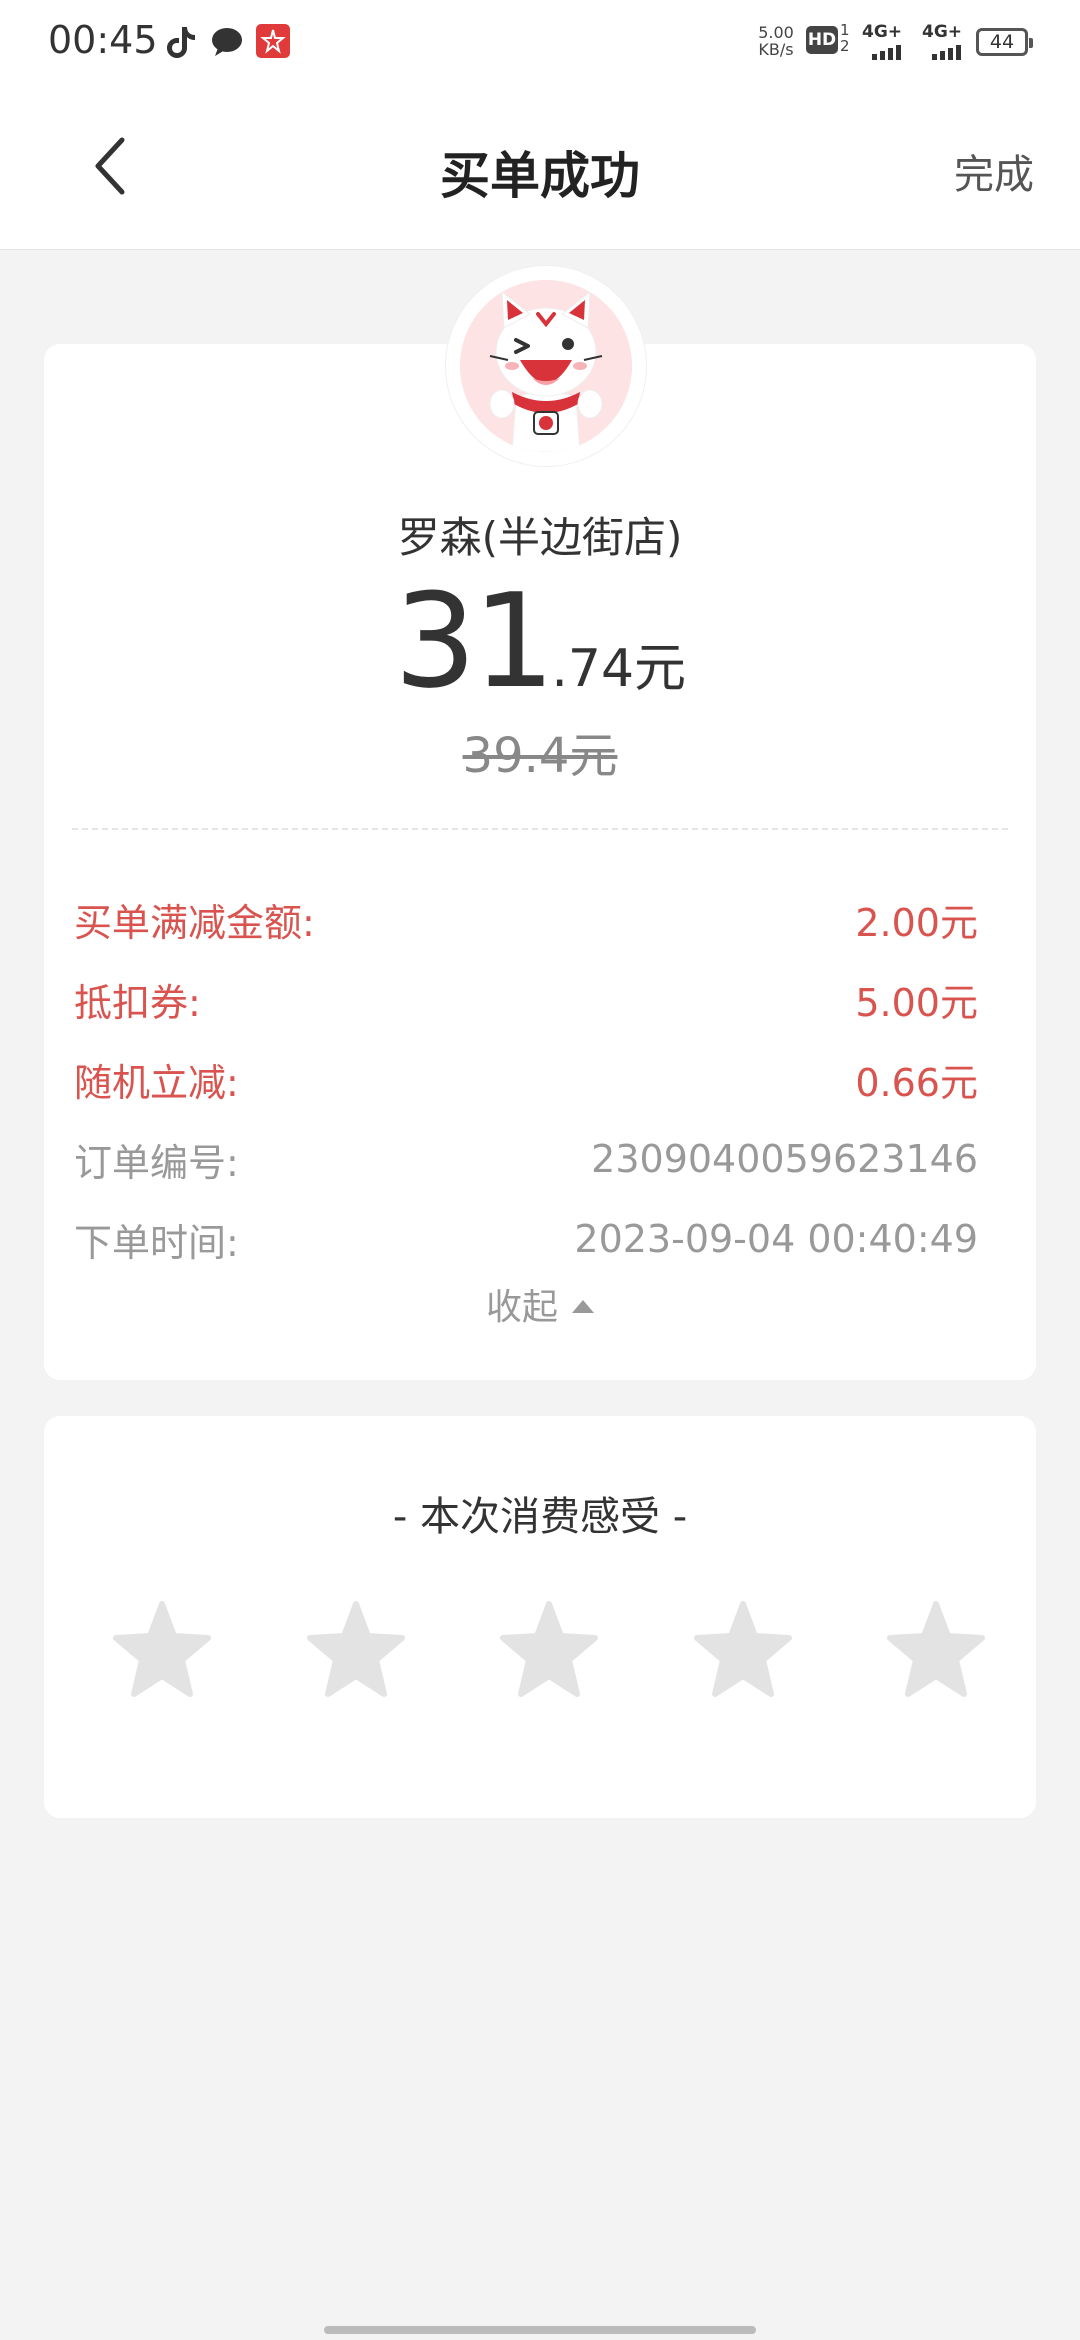 The height and width of the screenshot is (2340, 1080). I want to click on sim-slot-1: 1, so click(845, 30).